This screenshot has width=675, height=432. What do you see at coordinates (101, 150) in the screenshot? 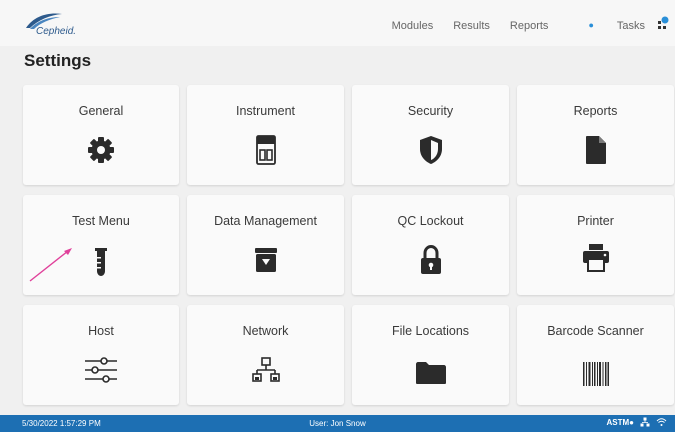
I see `gear-icon` at bounding box center [101, 150].